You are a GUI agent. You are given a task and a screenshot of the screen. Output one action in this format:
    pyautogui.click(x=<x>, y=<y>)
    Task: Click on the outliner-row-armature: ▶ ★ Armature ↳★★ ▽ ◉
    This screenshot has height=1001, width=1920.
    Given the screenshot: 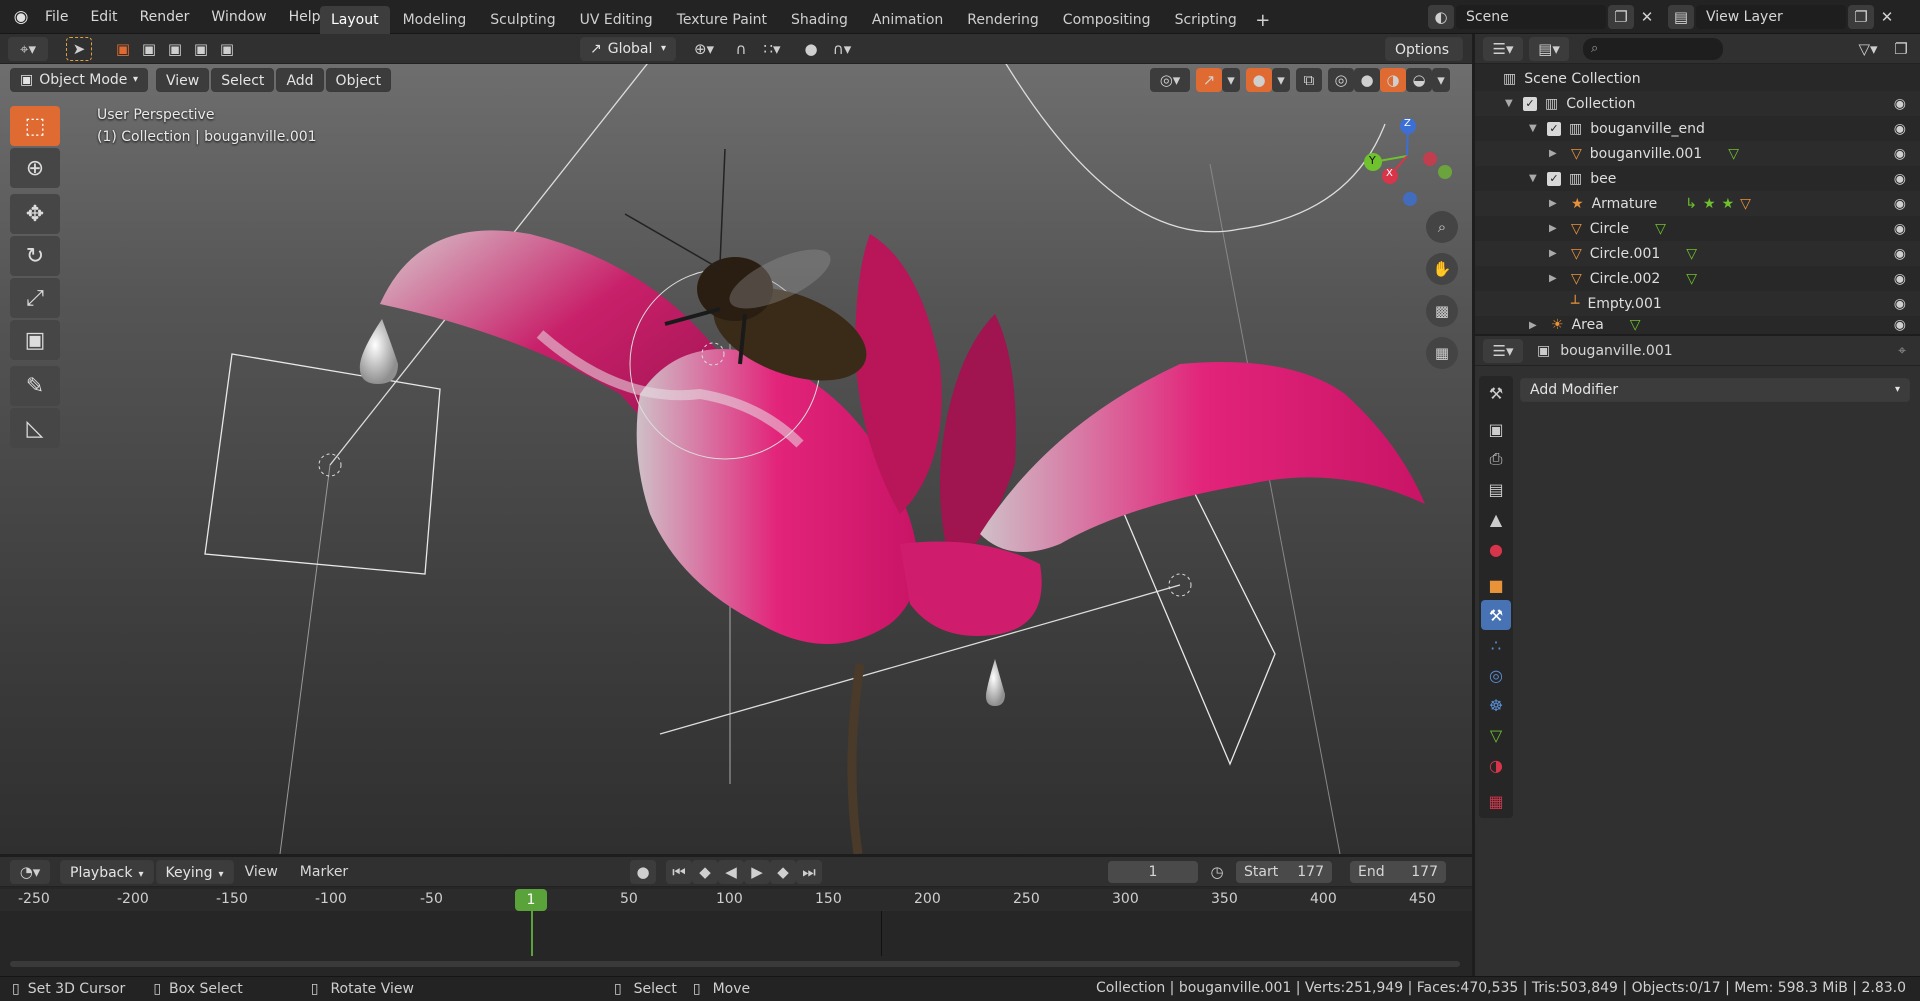 What is the action you would take?
    pyautogui.click(x=1697, y=203)
    